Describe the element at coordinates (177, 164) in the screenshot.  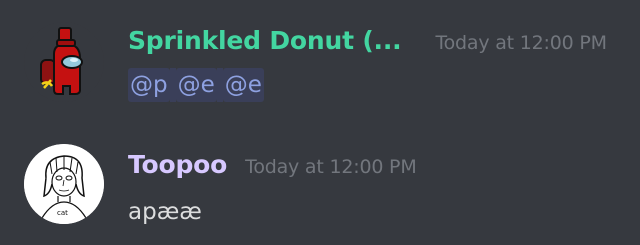
I see `username: Toopoo` at that location.